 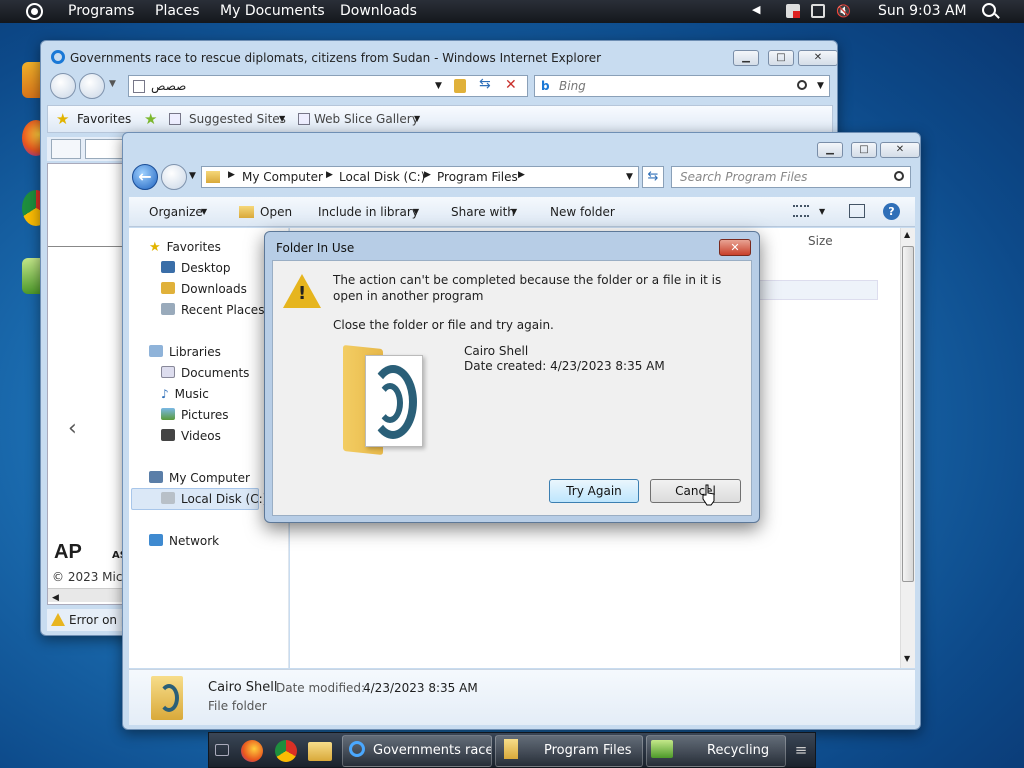 I want to click on preview-pane-icon, so click(x=857, y=211).